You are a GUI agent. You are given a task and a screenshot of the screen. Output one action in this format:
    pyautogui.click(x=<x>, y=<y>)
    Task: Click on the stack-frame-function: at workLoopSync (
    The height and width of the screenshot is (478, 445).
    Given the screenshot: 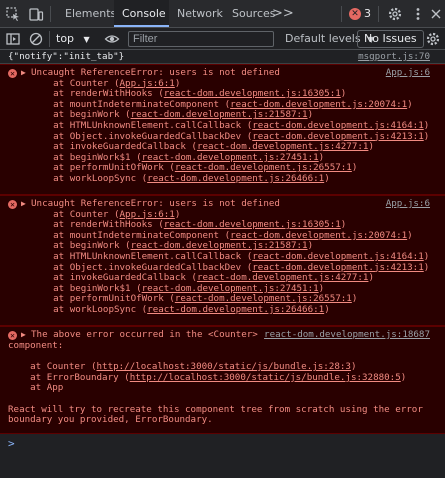 What is the action you would take?
    pyautogui.click(x=89, y=178)
    